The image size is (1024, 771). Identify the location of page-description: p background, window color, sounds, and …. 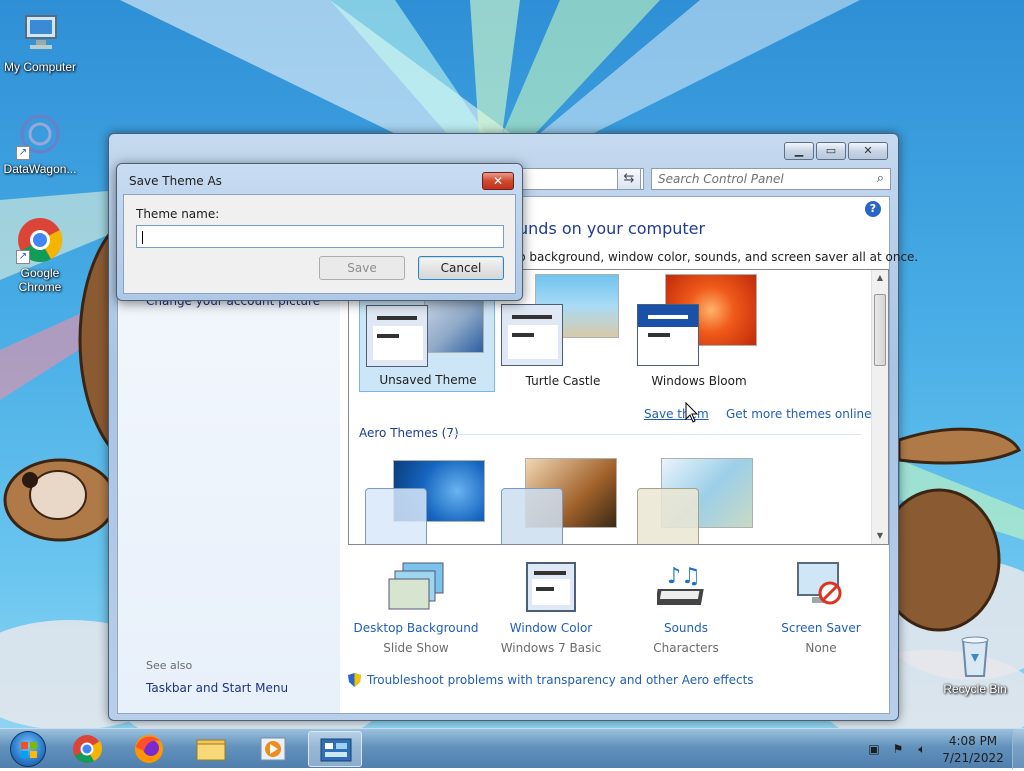
(718, 257).